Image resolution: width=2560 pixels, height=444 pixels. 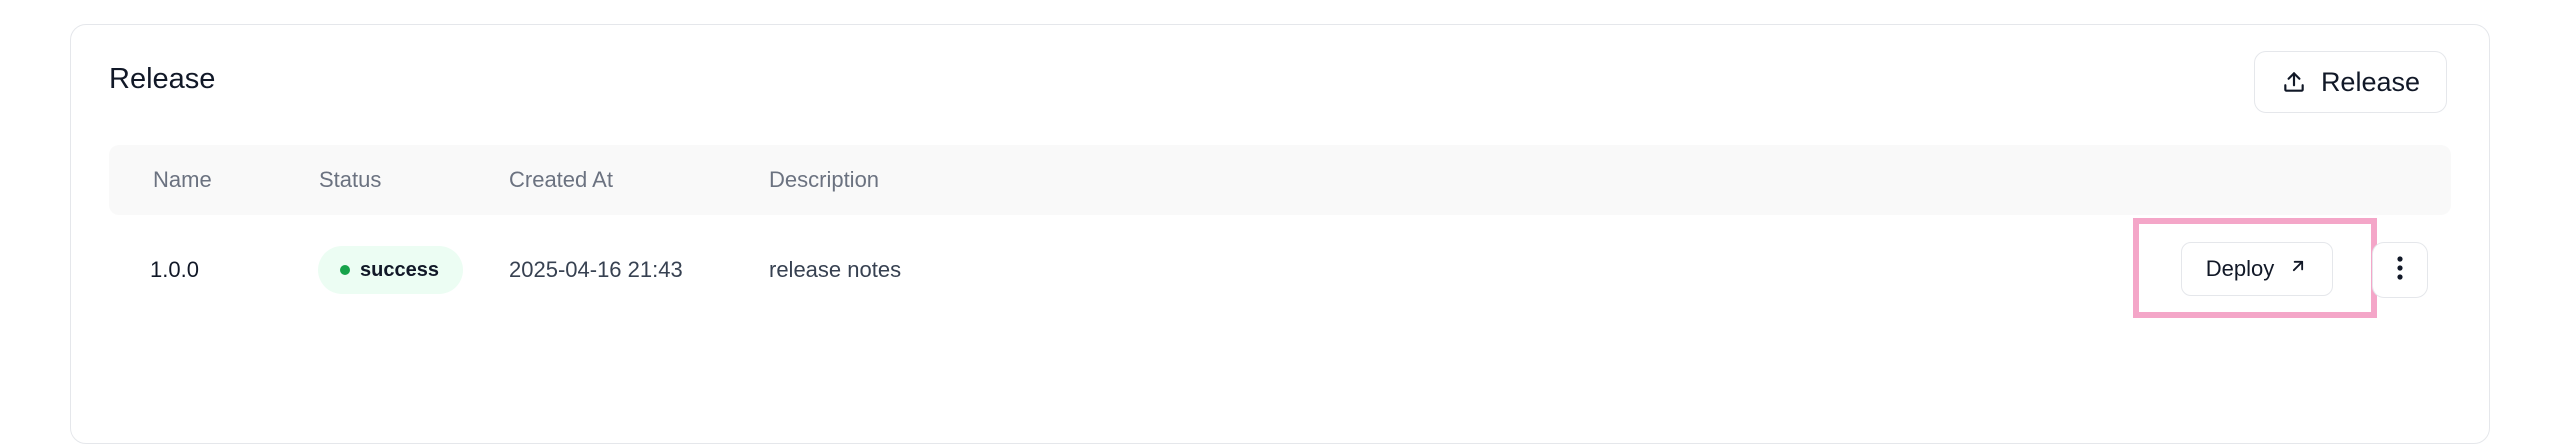 I want to click on column-header-created-at: Created At, so click(x=561, y=179).